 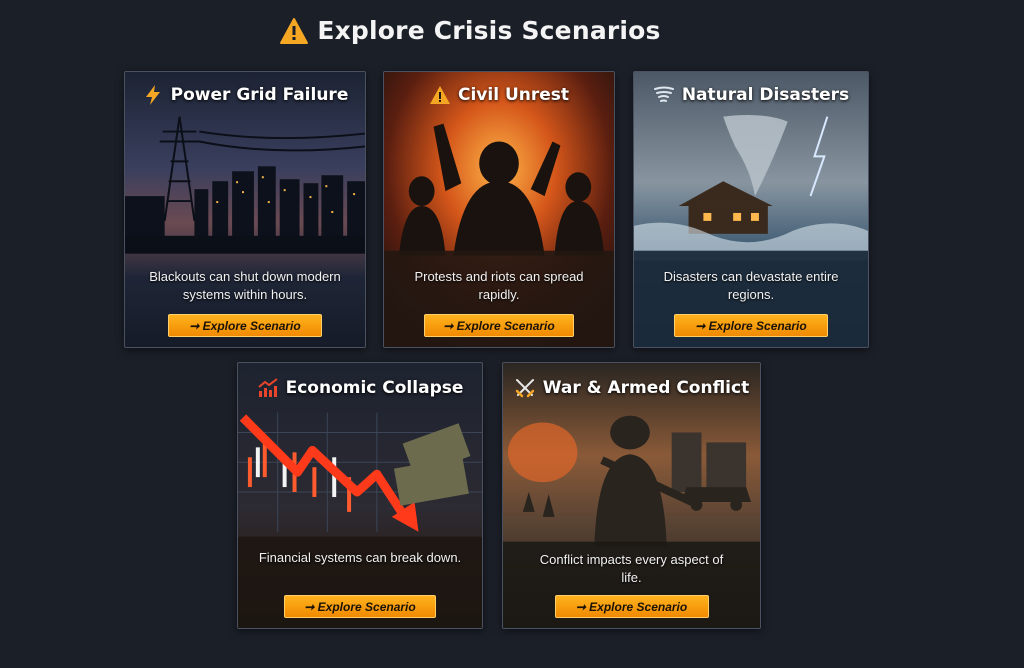 I want to click on power-grid-art, so click(x=245, y=209).